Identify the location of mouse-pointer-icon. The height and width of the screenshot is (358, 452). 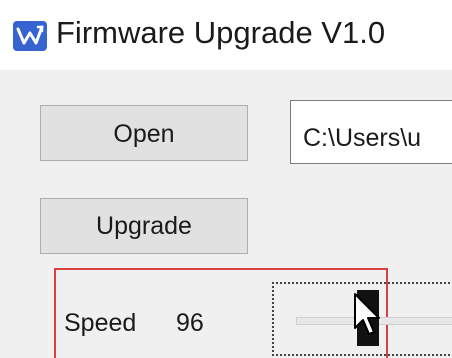
(368, 316).